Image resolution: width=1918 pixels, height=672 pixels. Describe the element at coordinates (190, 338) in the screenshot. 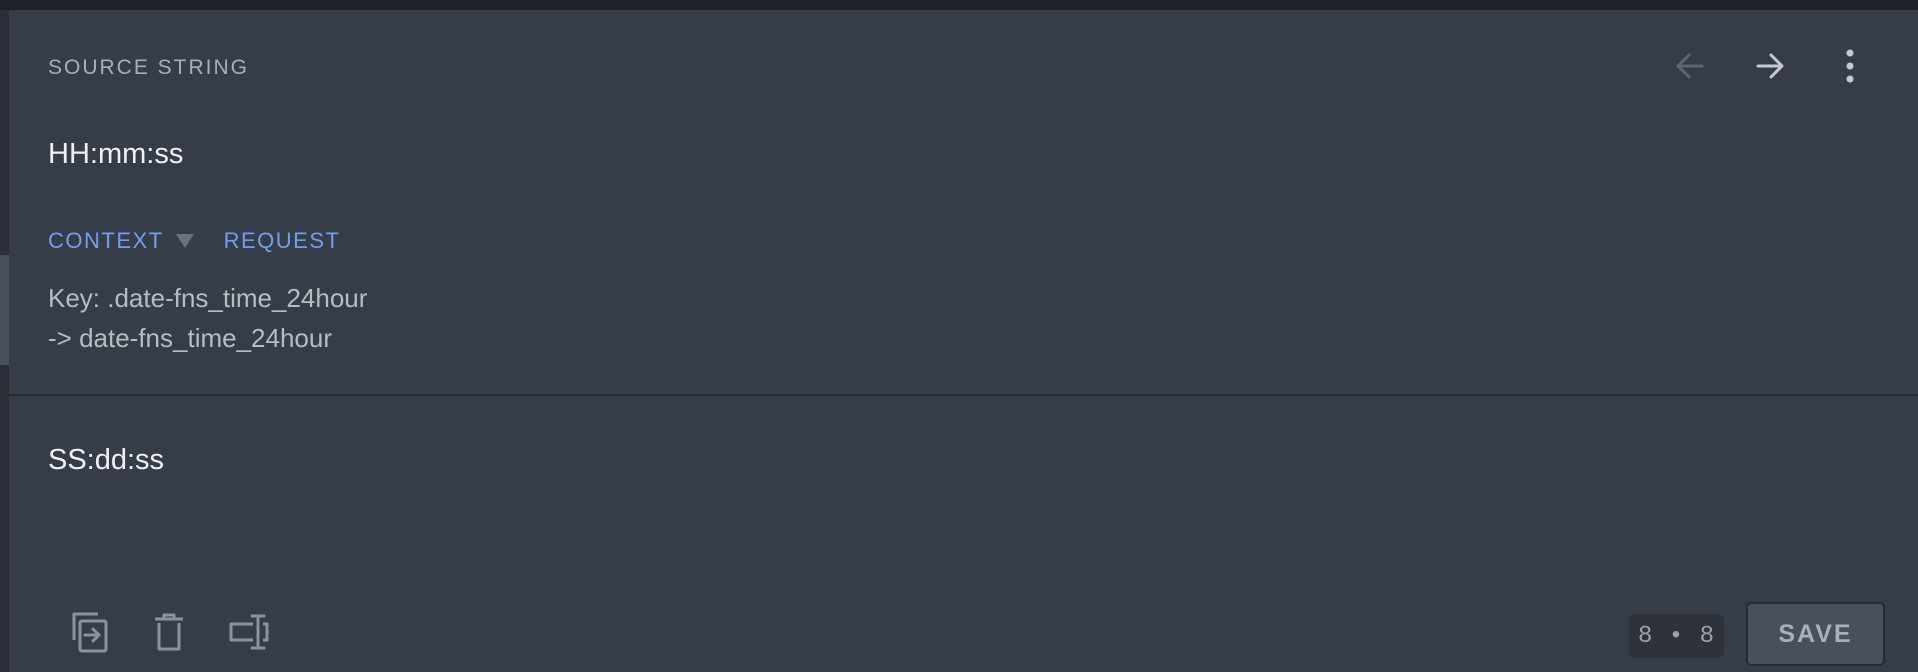

I see `context-target-line: -> date-fns_time_24hour` at that location.